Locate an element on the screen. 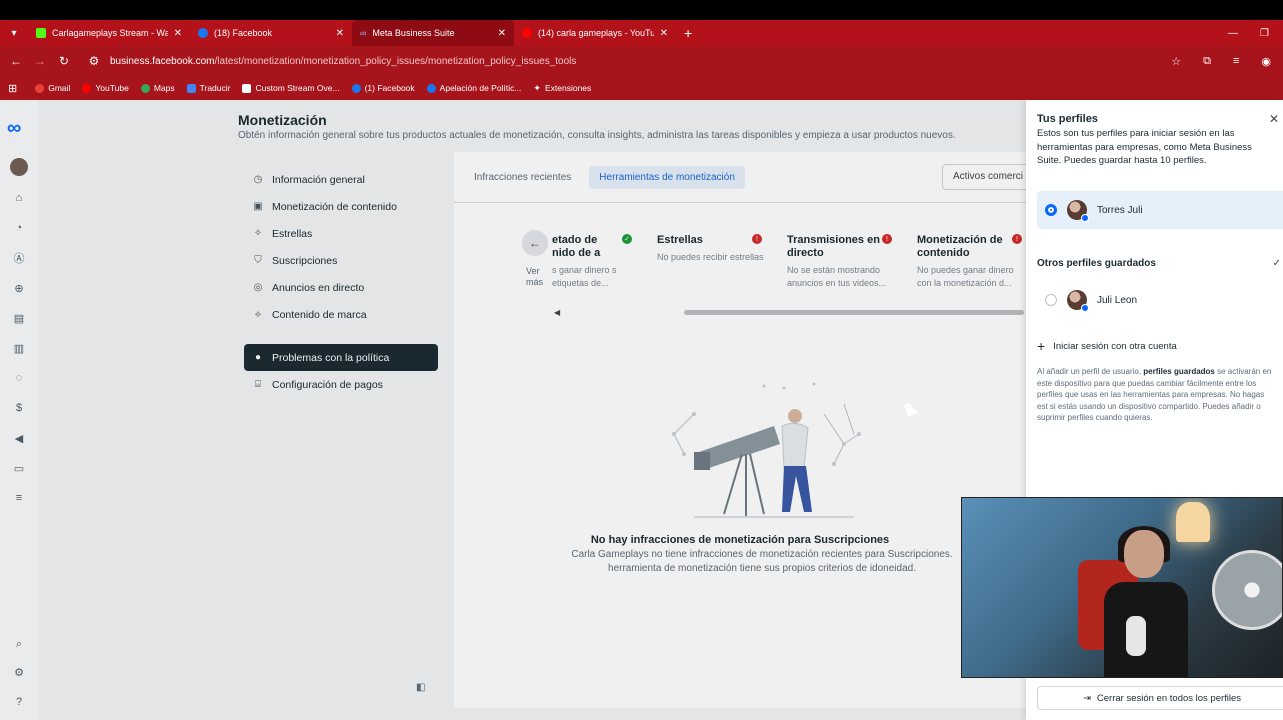  menu-item-label: Configuración de pagos is located at coordinates (327, 384).